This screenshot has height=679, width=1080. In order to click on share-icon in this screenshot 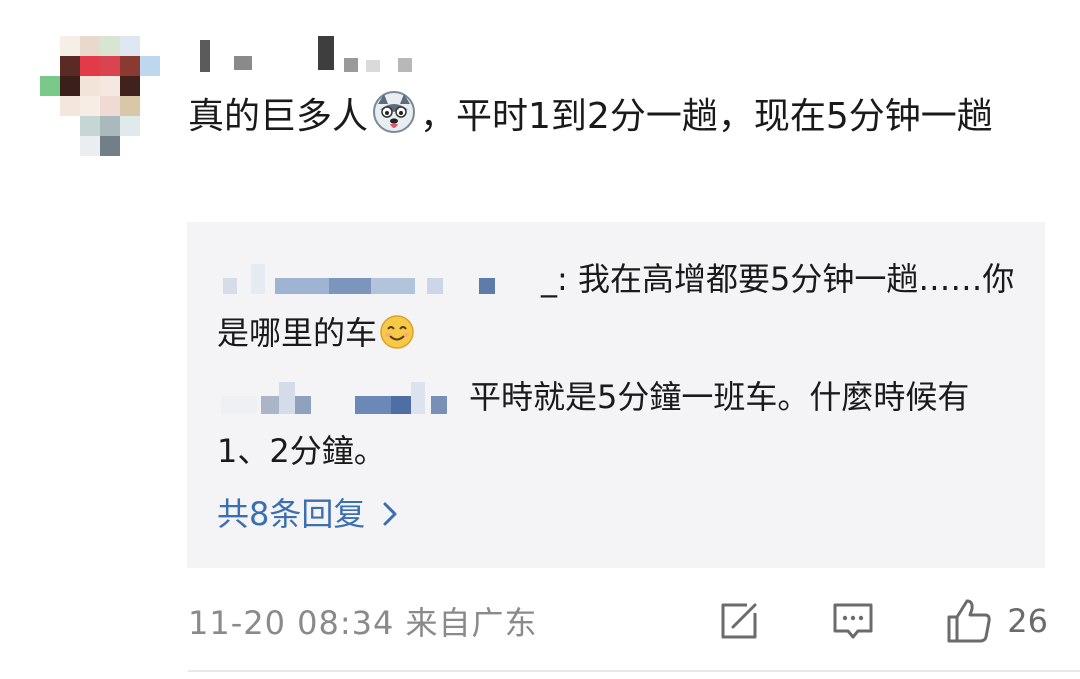, I will do `click(739, 621)`.